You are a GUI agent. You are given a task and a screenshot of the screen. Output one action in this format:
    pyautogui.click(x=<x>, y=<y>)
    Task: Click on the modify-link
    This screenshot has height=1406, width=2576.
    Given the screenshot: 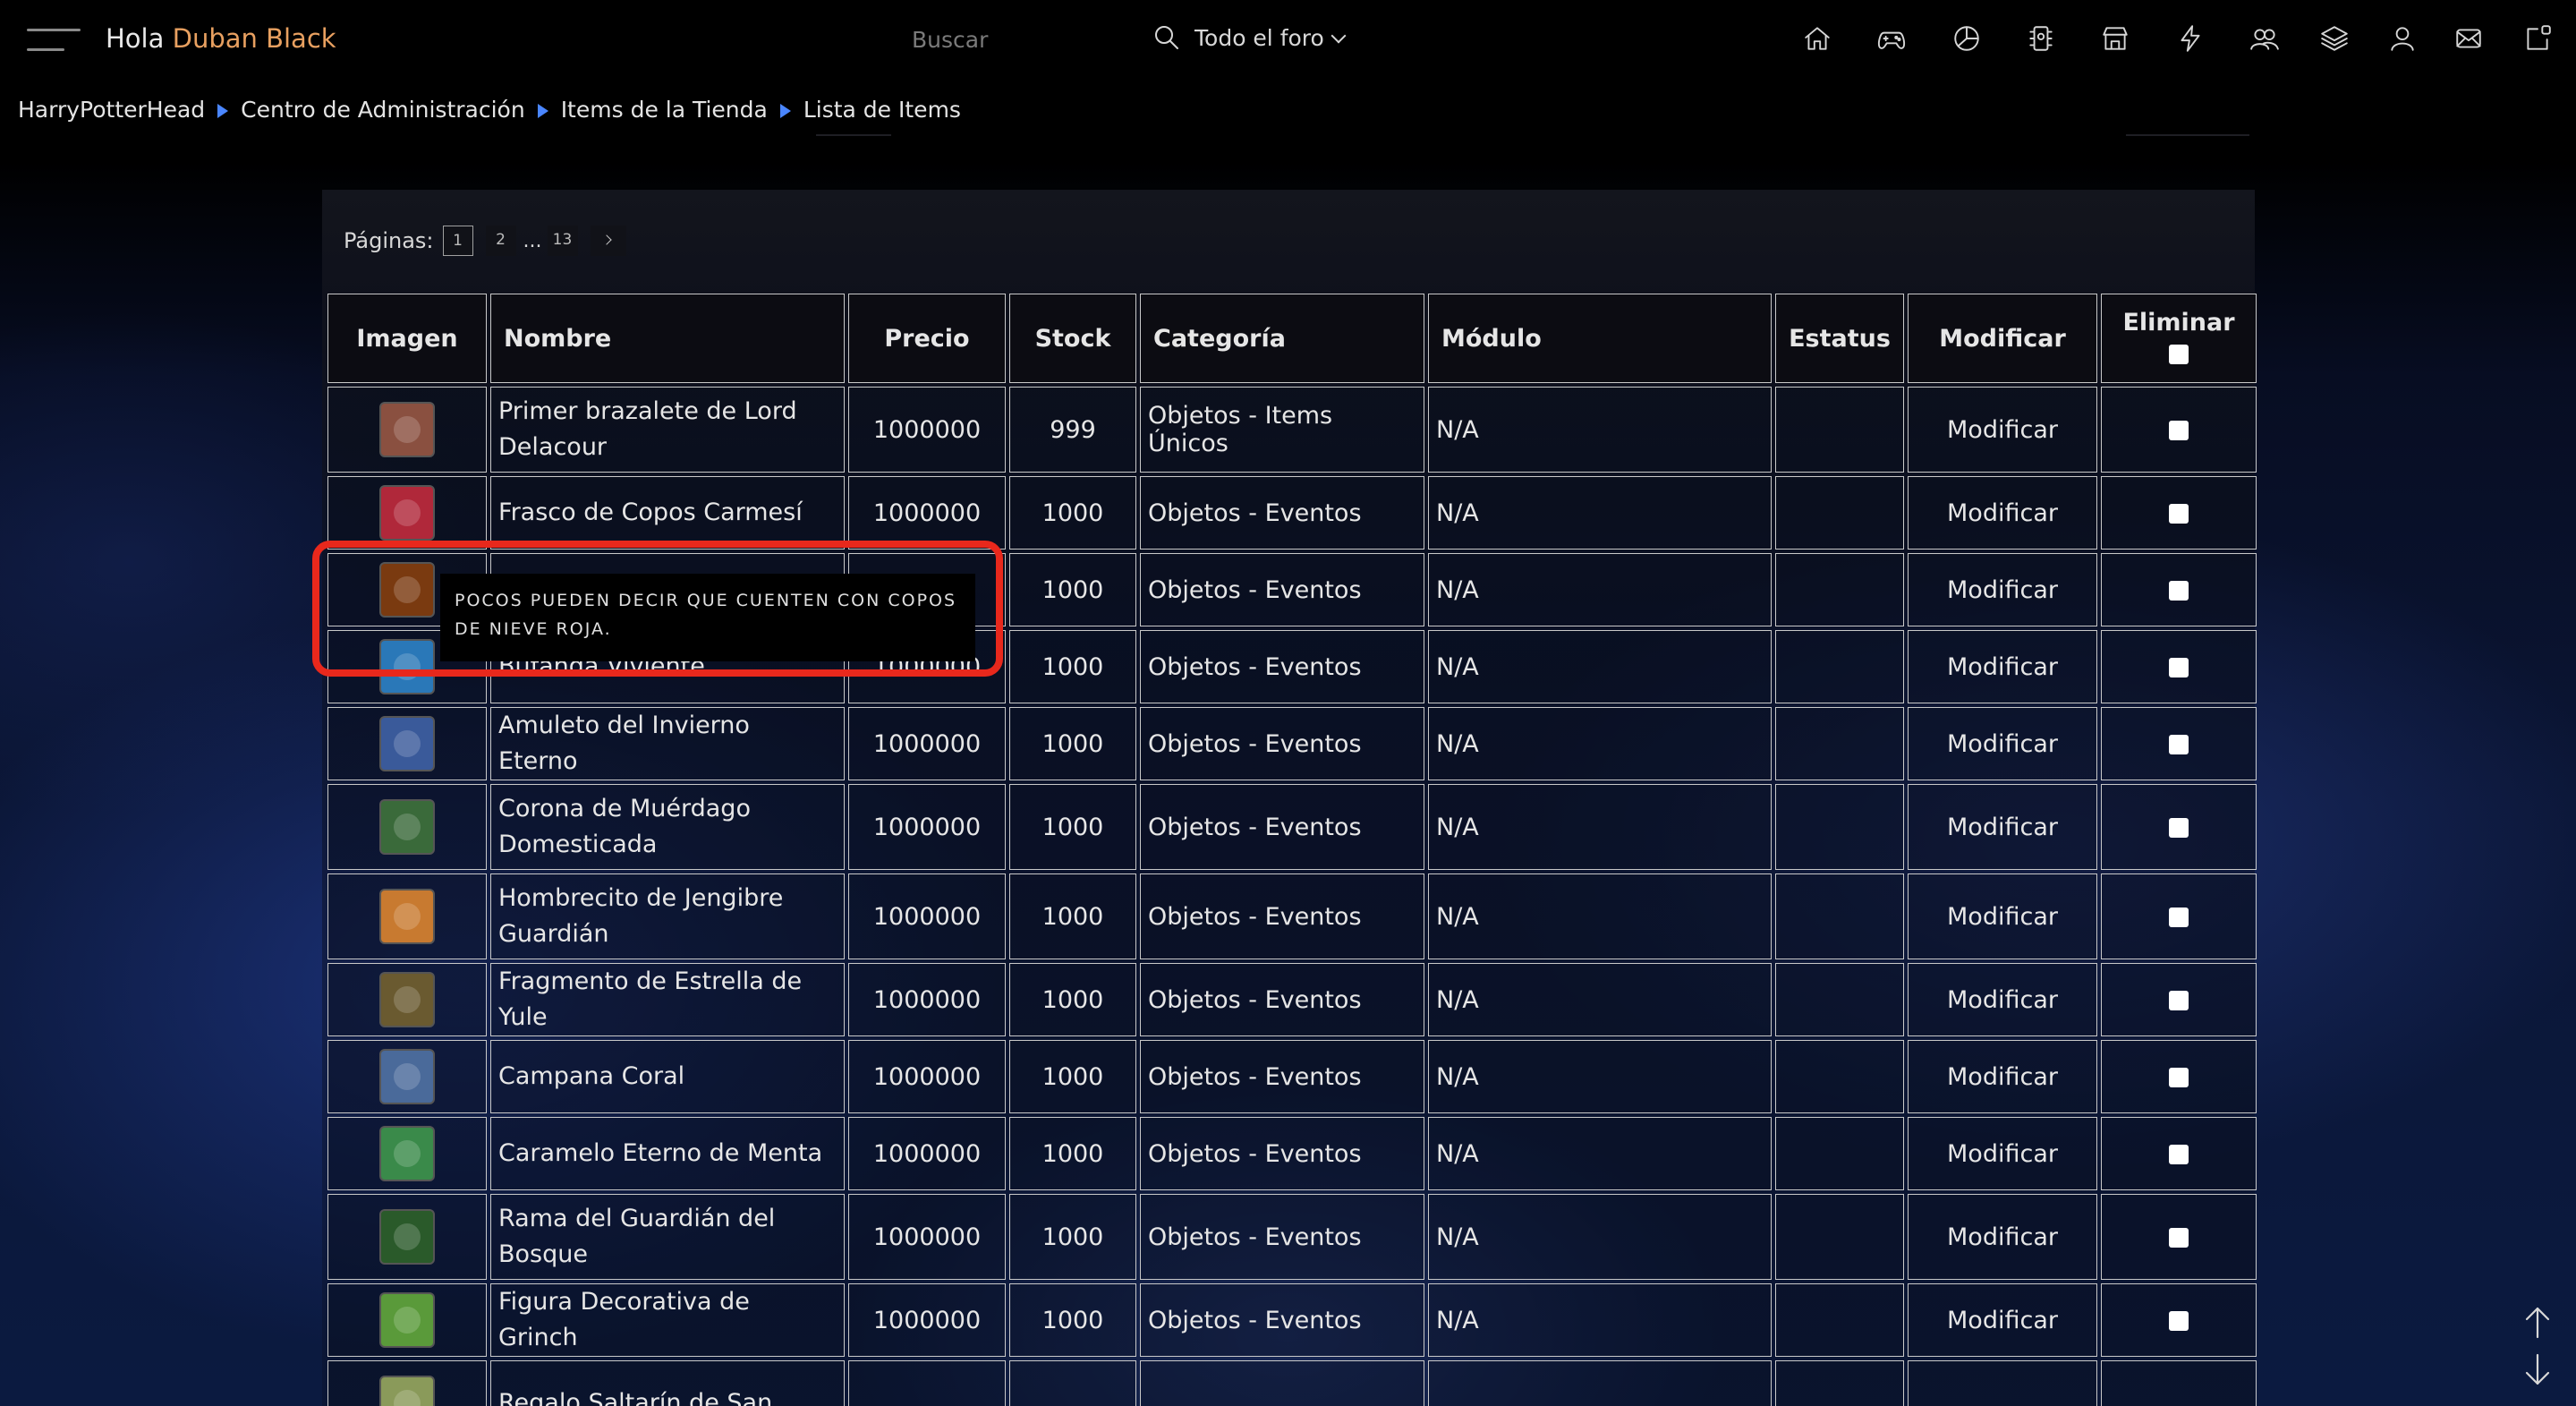 What is the action you would take?
    pyautogui.click(x=2002, y=1383)
    